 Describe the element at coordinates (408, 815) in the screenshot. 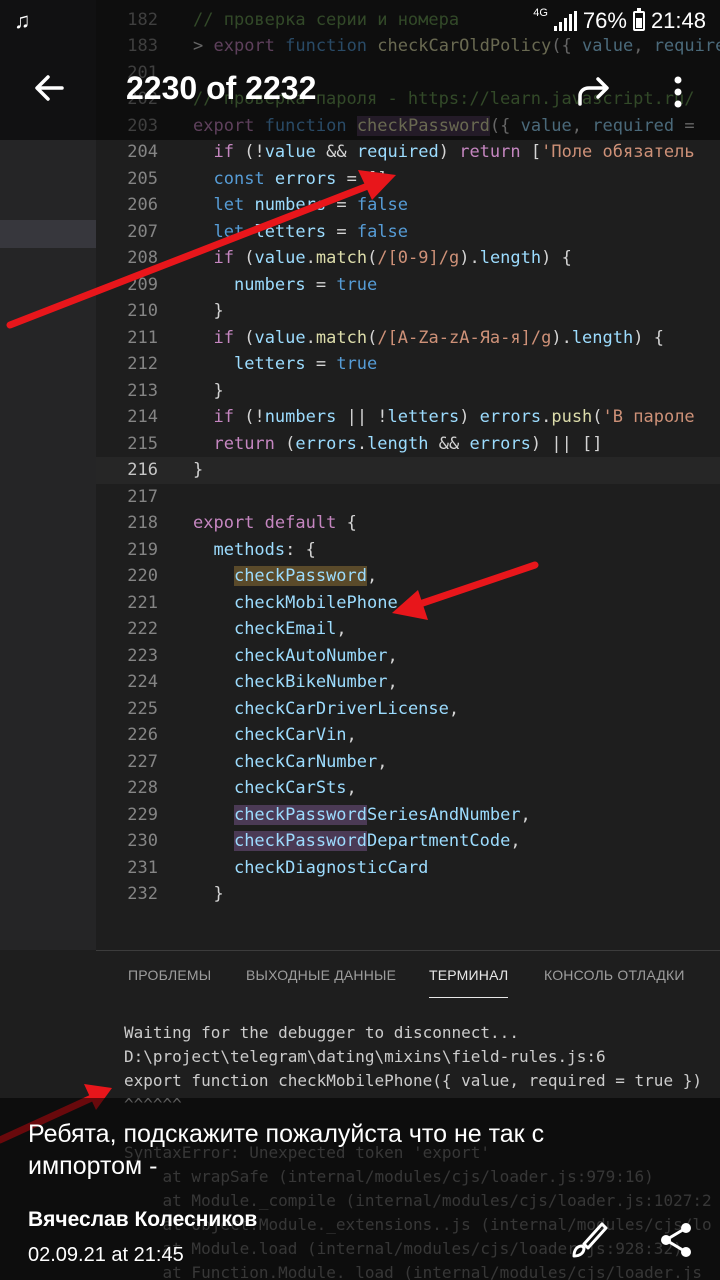

I see `code-line: 229 checkPasswordSeriesAndNumber,` at that location.